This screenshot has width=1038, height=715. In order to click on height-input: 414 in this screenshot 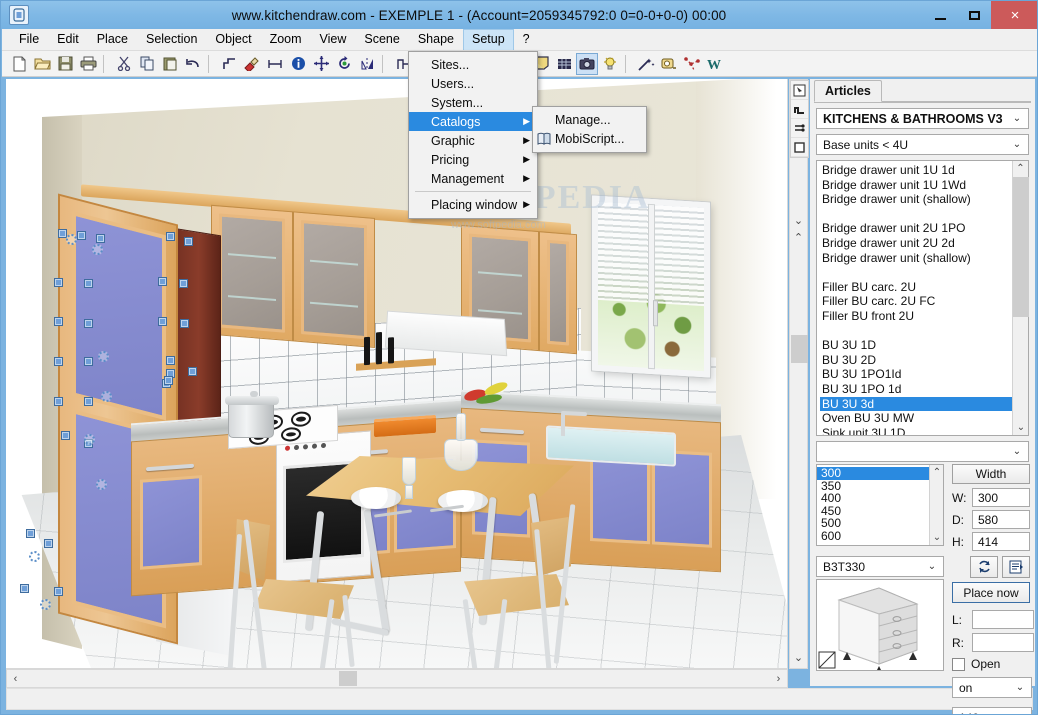, I will do `click(1001, 541)`.